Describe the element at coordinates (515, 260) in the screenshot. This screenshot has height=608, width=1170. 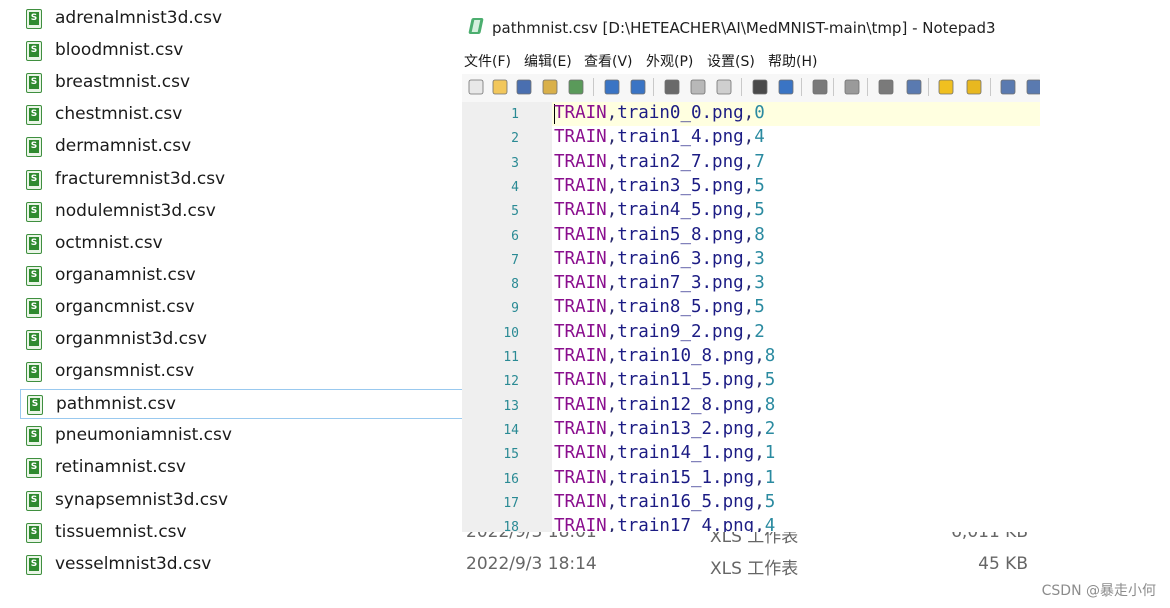
I see `line-number: 7` at that location.